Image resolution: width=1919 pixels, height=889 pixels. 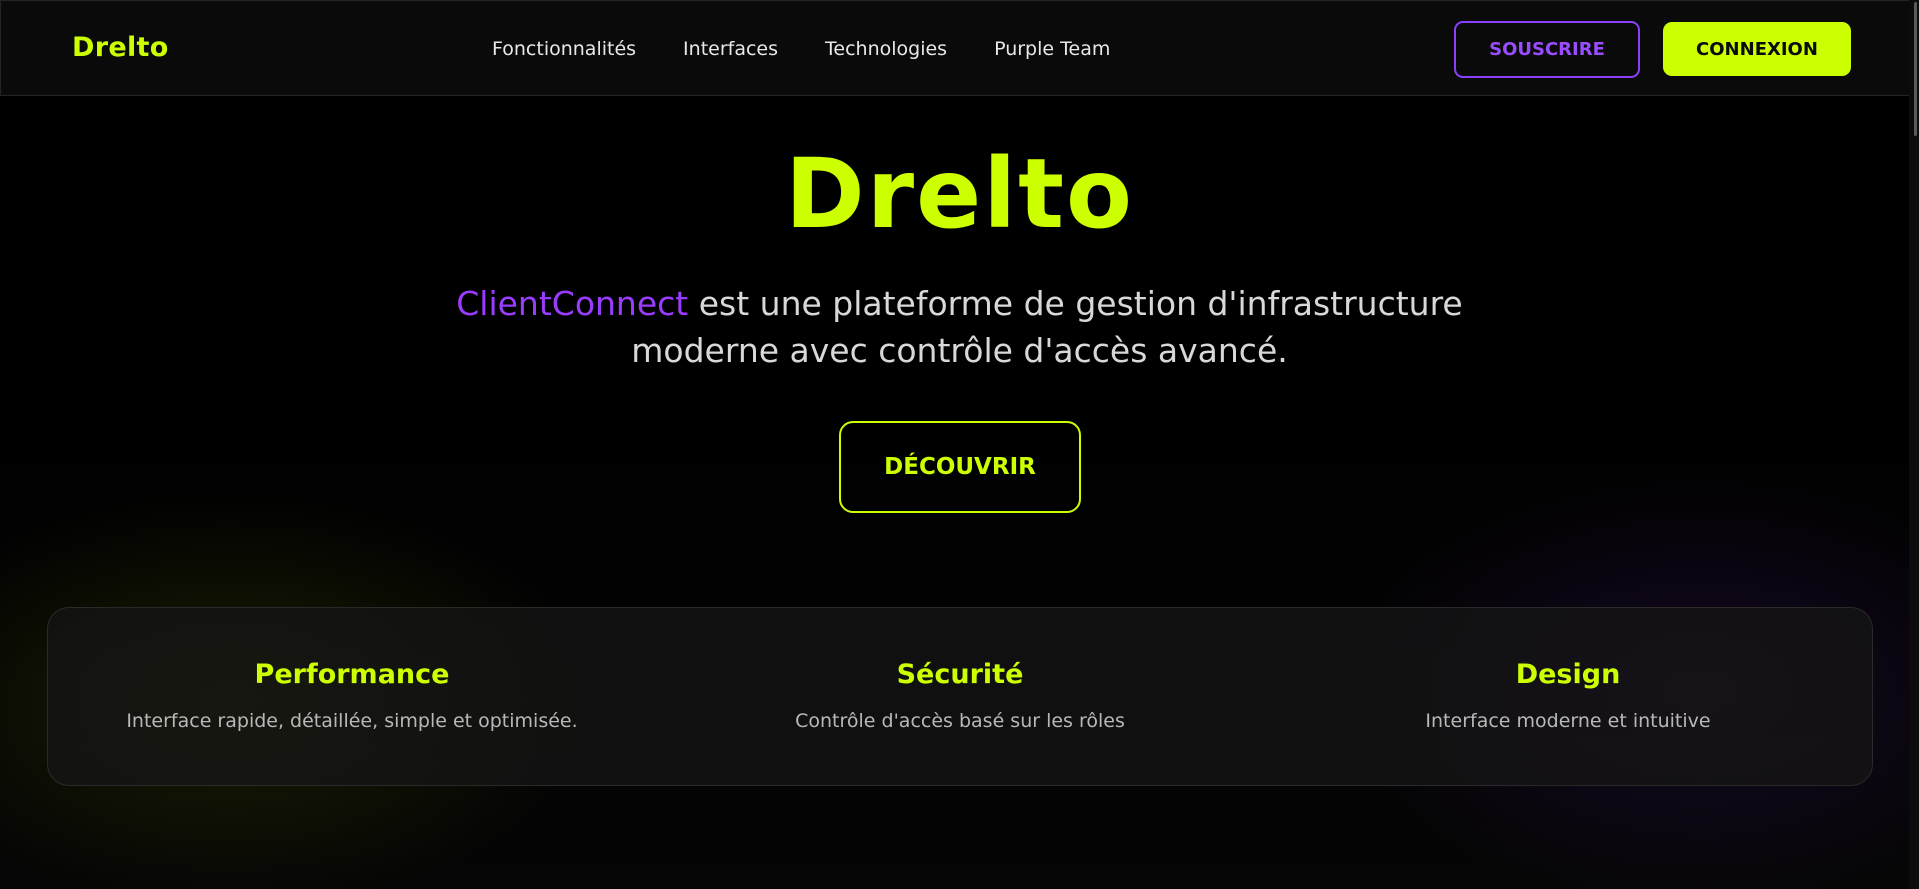 What do you see at coordinates (1052, 49) in the screenshot?
I see `nav-link-purple-team: Purple Team` at bounding box center [1052, 49].